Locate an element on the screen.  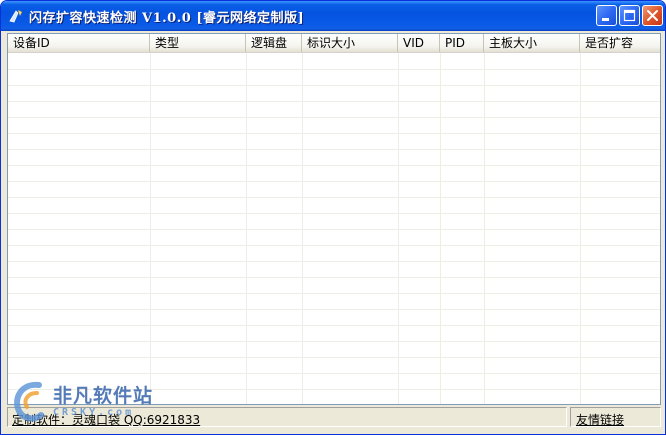
watermark: 非凡软件站 CRSKY.com is located at coordinates (89, 404).